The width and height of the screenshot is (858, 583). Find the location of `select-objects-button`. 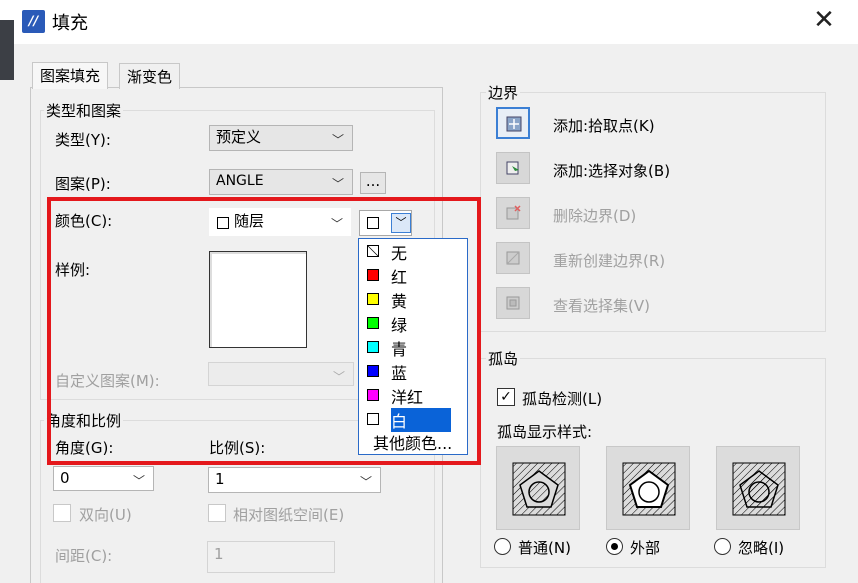

select-objects-button is located at coordinates (513, 168).